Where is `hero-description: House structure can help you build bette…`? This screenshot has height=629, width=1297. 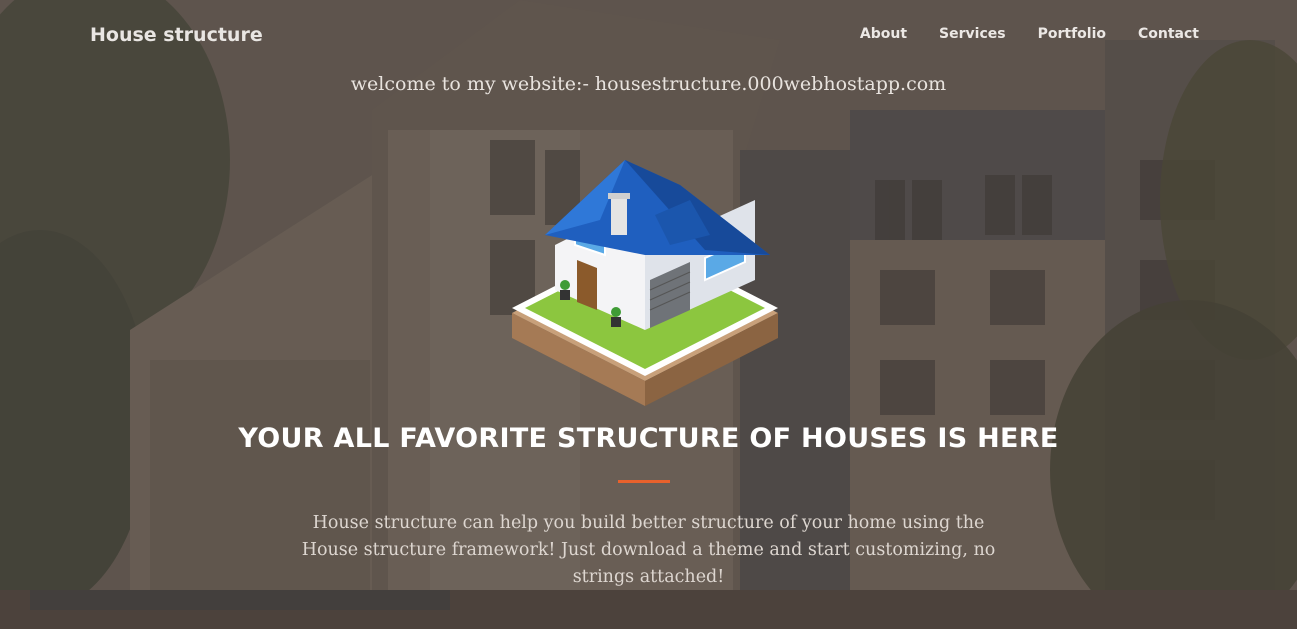
hero-description: House structure can help you build bette… is located at coordinates (648, 550).